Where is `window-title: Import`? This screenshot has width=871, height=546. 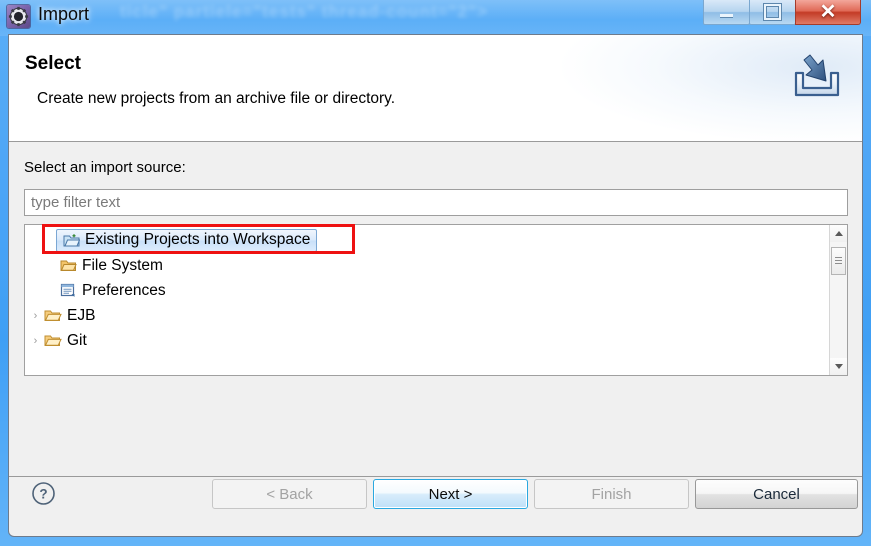
window-title: Import is located at coordinates (64, 14).